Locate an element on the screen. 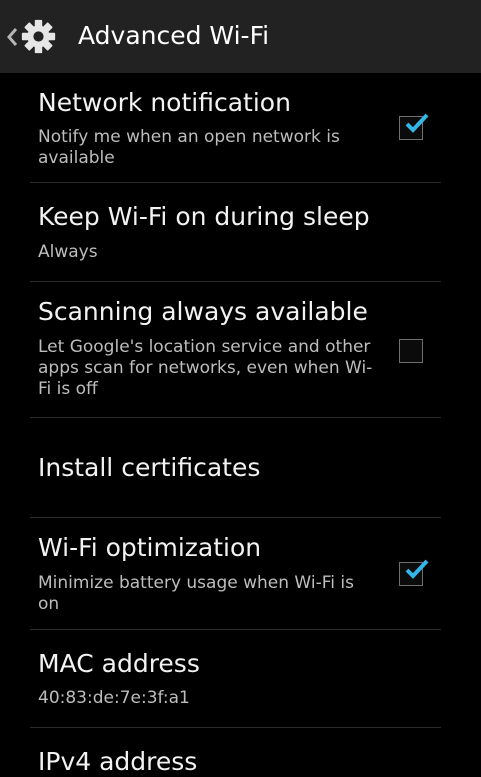 This screenshot has height=777, width=481. setting-summary: Minimize battery usage when Wi-Fi is on is located at coordinates (196, 593).